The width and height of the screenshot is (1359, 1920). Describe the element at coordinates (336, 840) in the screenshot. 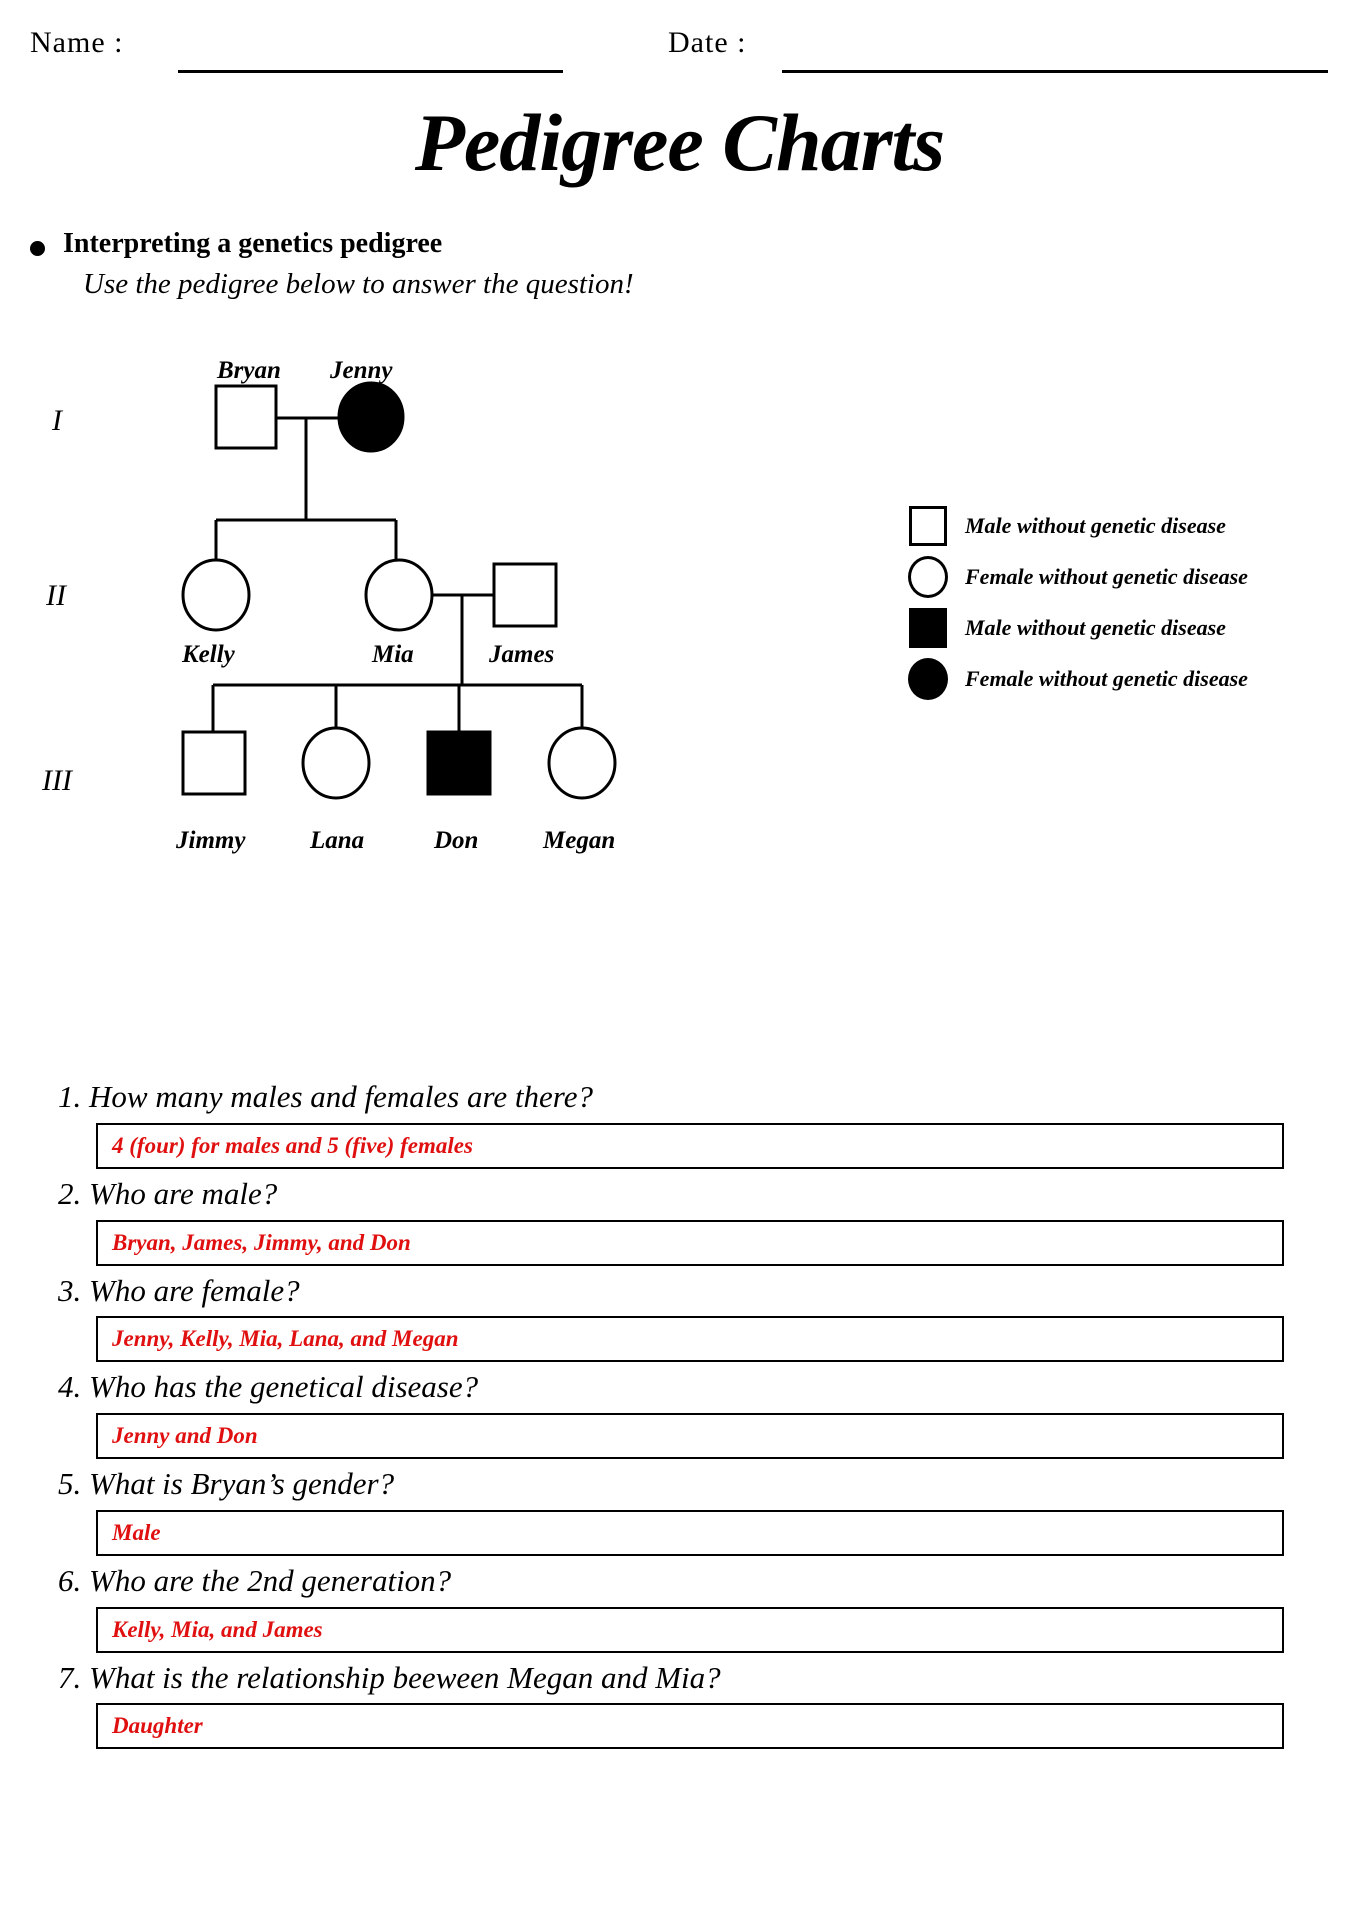

I see `node-label-lana: Lana` at that location.